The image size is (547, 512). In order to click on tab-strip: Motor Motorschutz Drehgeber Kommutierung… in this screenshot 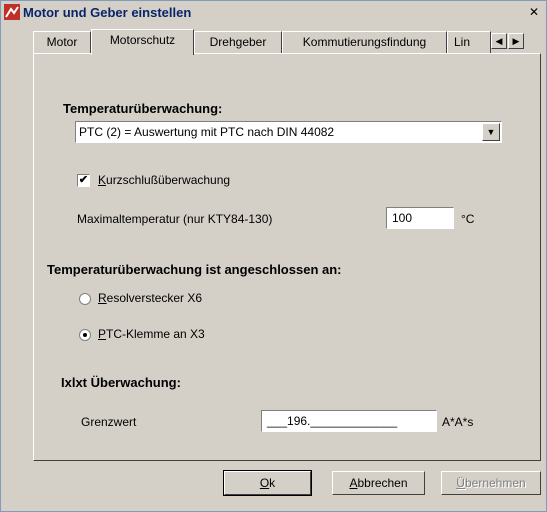, I will do `click(288, 42)`.